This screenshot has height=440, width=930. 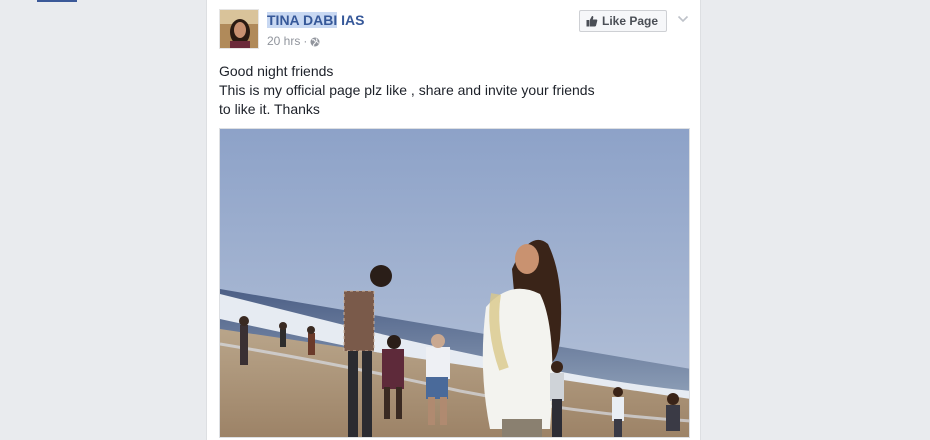 I want to click on page-name-link: TINA DABI IAS, so click(x=316, y=20).